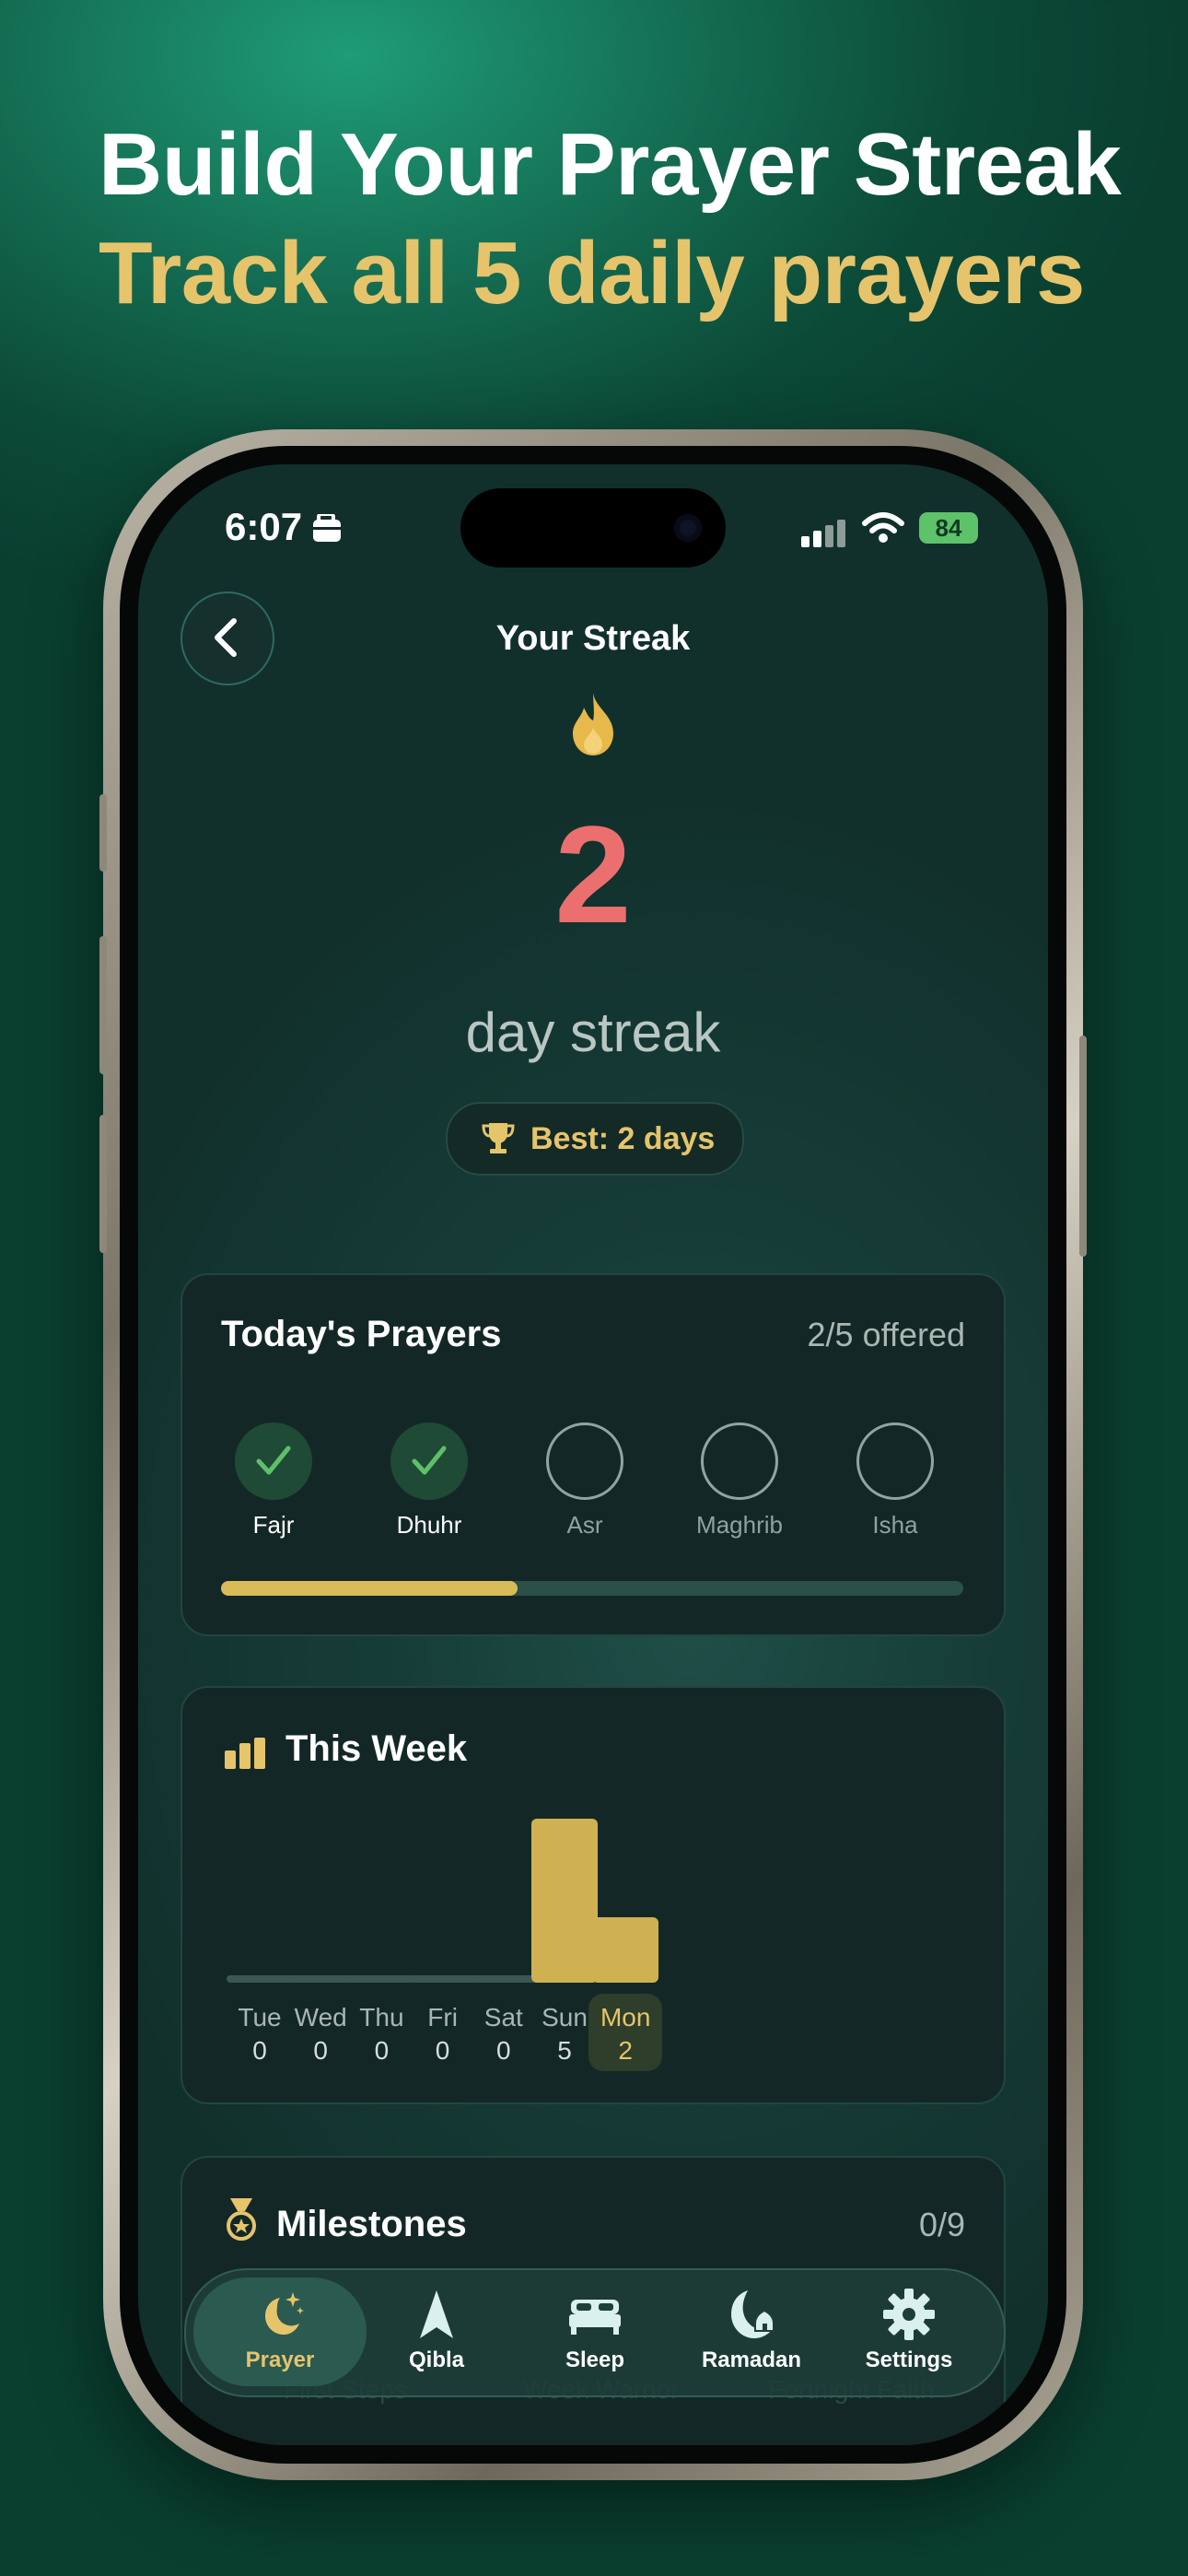 The image size is (1188, 2576). I want to click on battery-indicator: 84, so click(948, 528).